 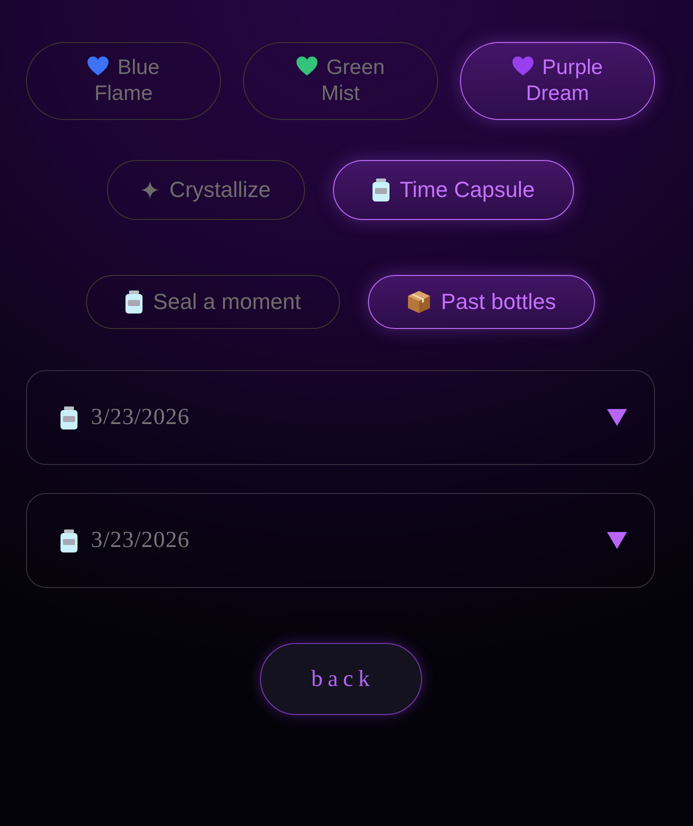 What do you see at coordinates (419, 302) in the screenshot?
I see `box-icon` at bounding box center [419, 302].